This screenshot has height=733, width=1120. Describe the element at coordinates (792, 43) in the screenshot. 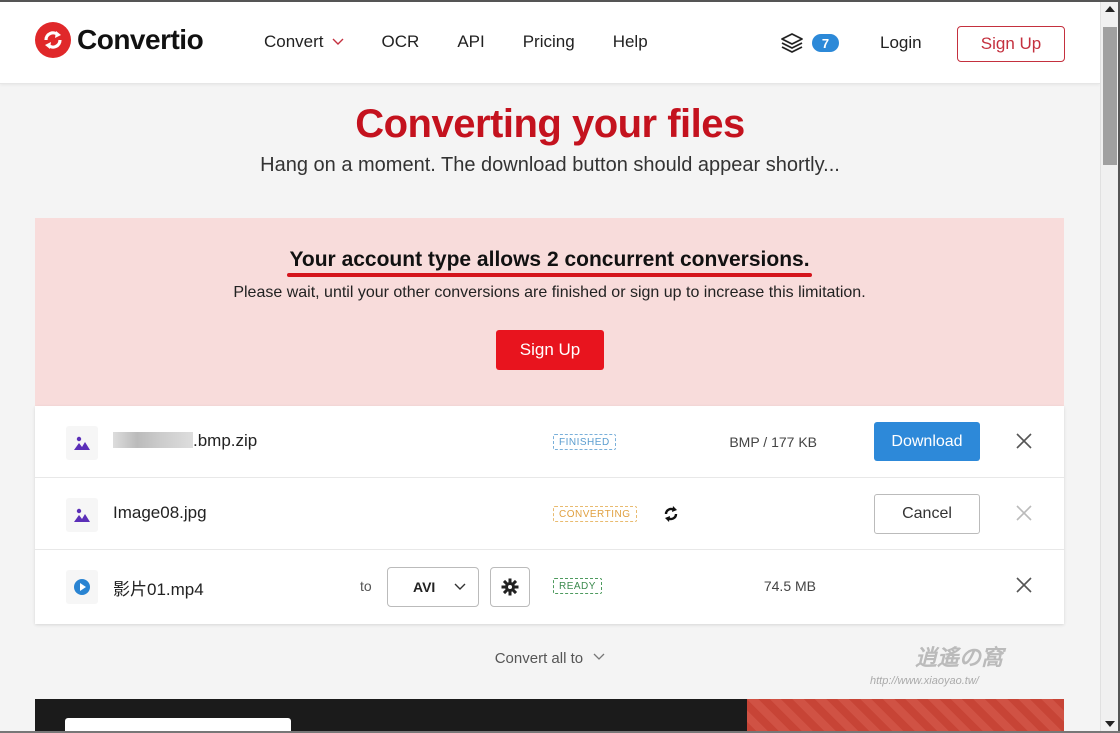

I see `layers-icon` at that location.